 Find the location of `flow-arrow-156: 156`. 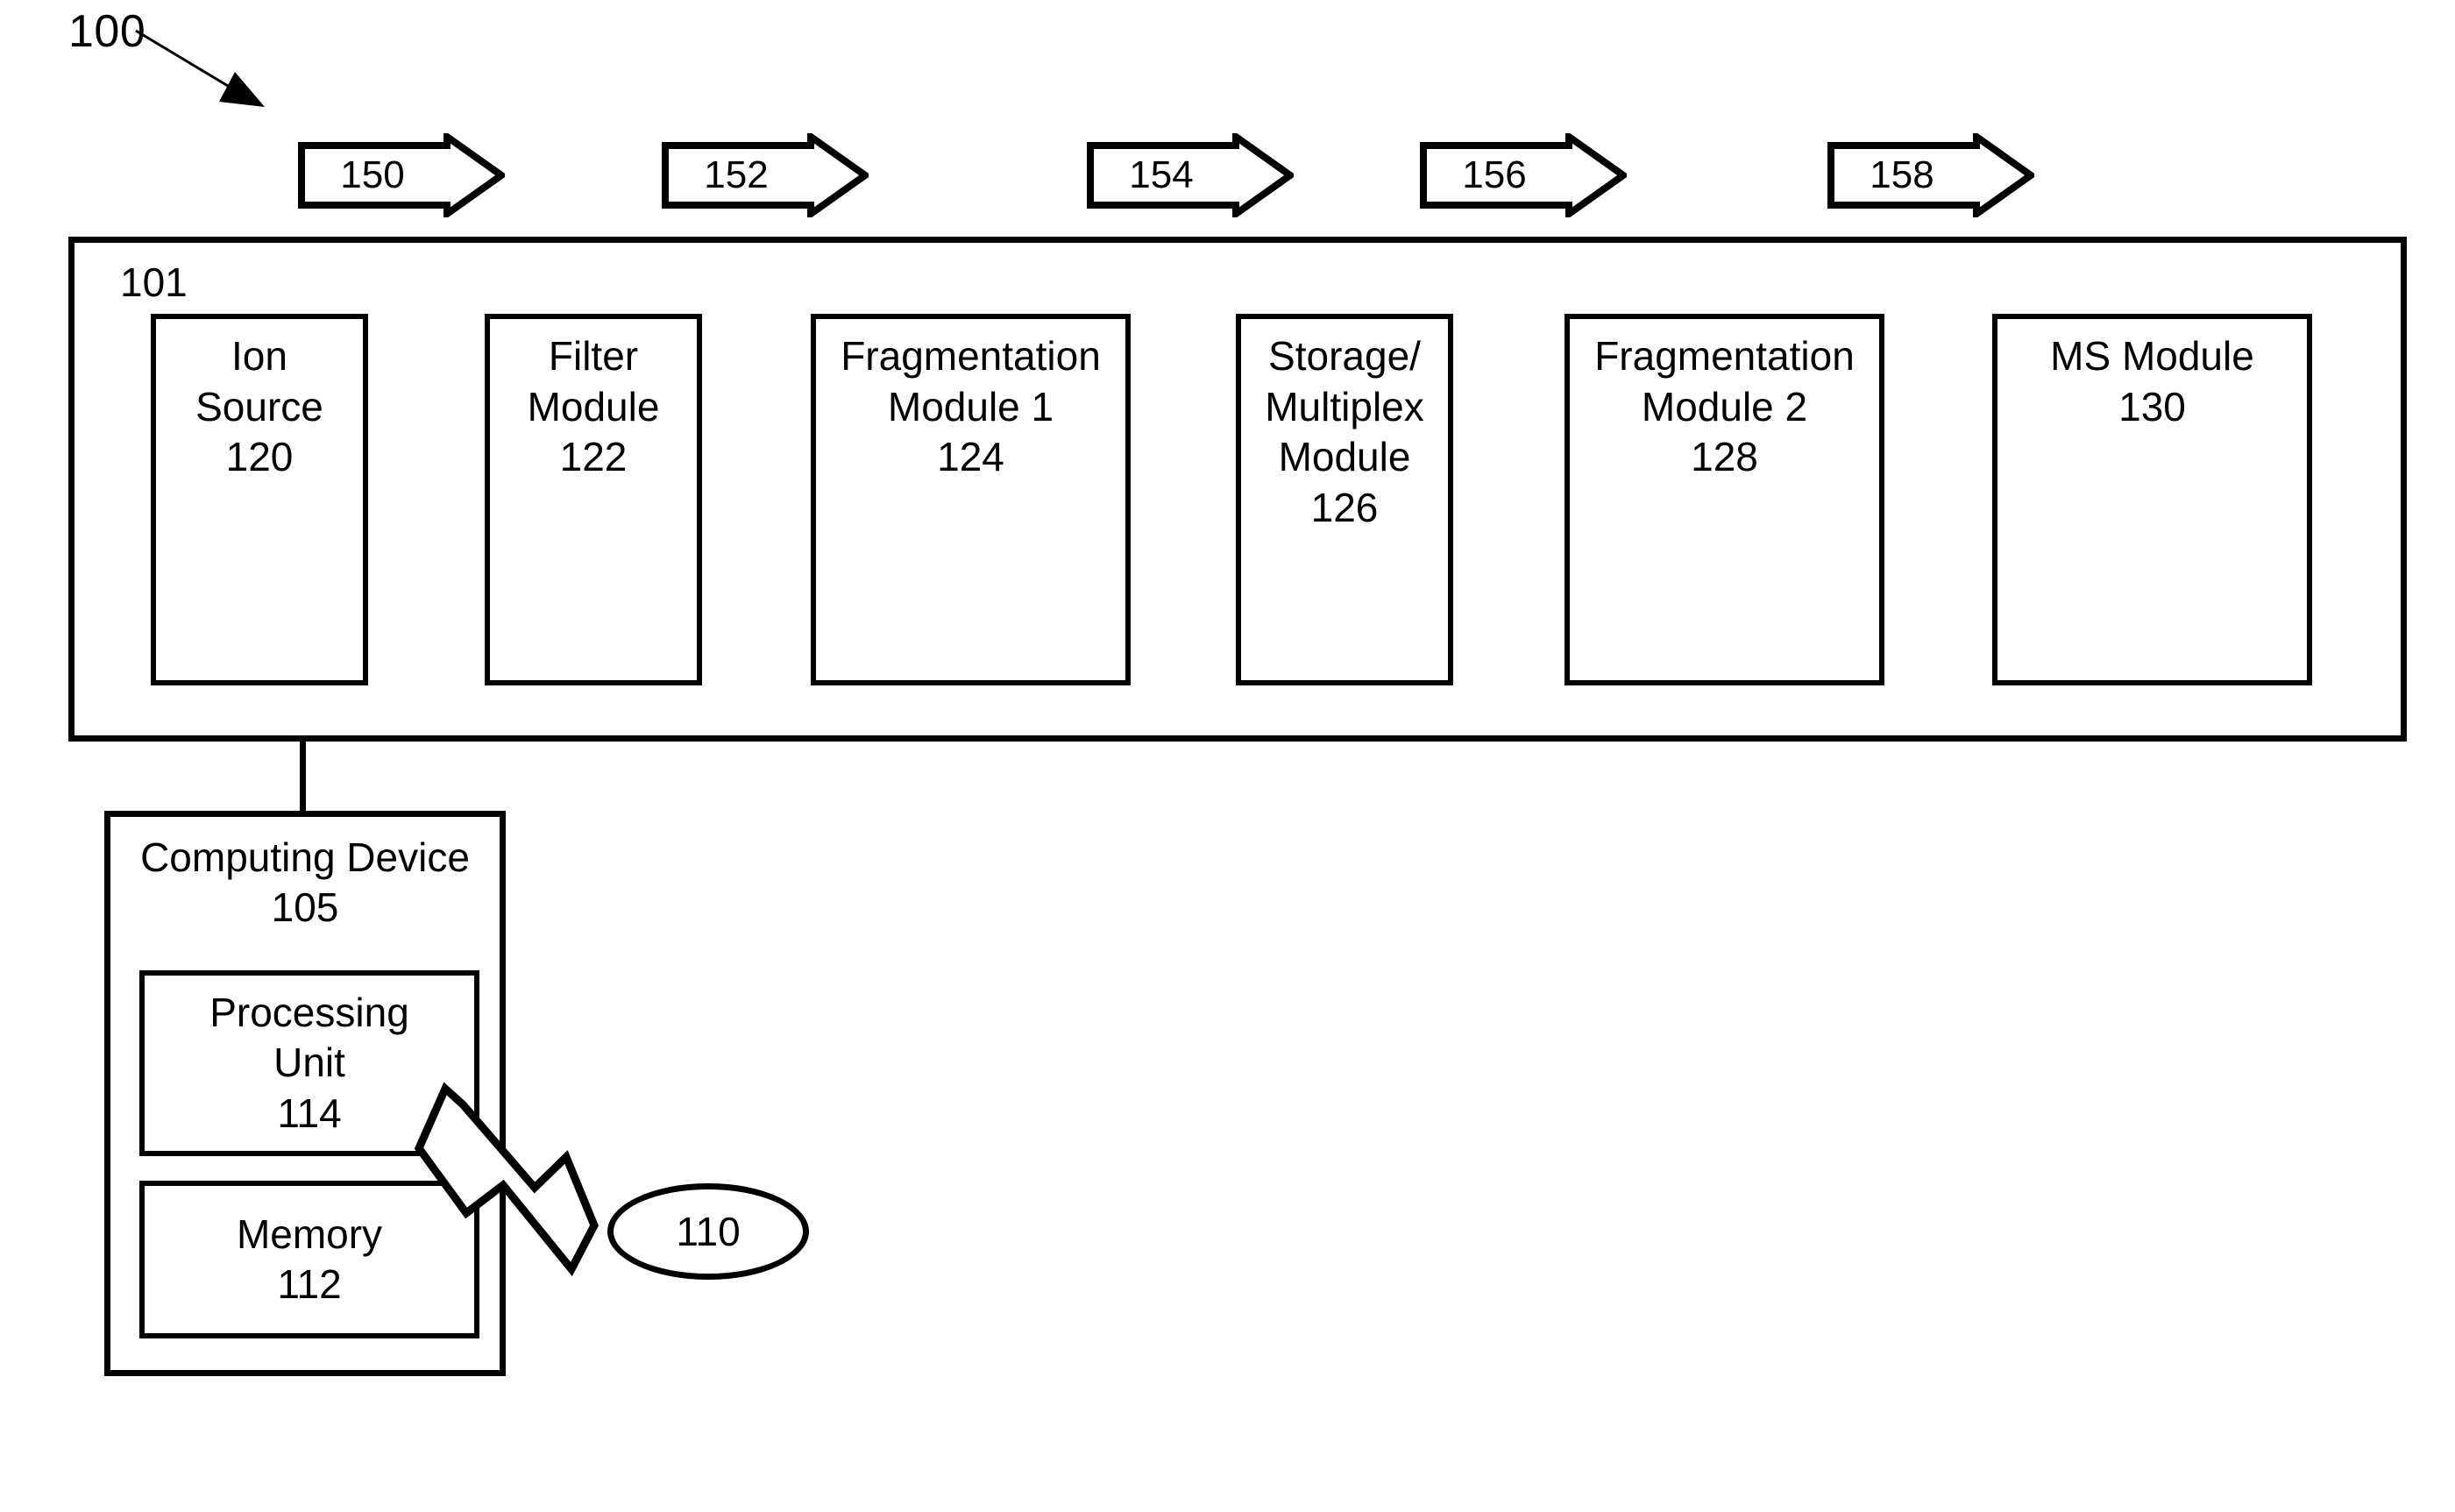

flow-arrow-156: 156 is located at coordinates (1523, 175).